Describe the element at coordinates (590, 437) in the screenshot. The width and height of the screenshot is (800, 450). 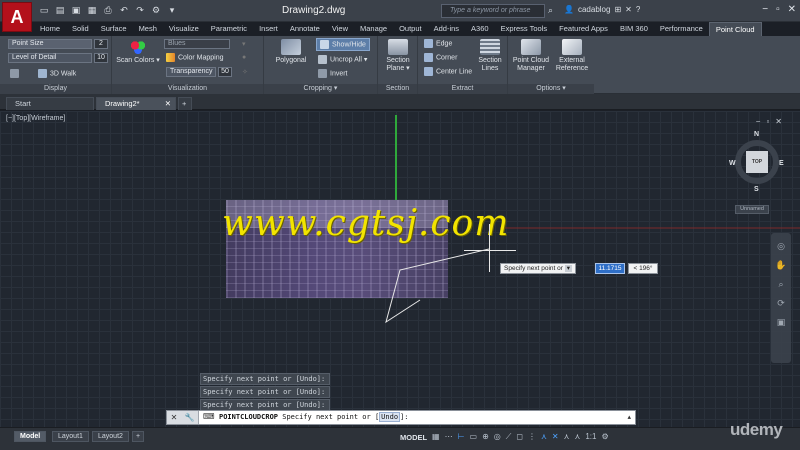
I see `annotation-scale-value: 1:1` at that location.